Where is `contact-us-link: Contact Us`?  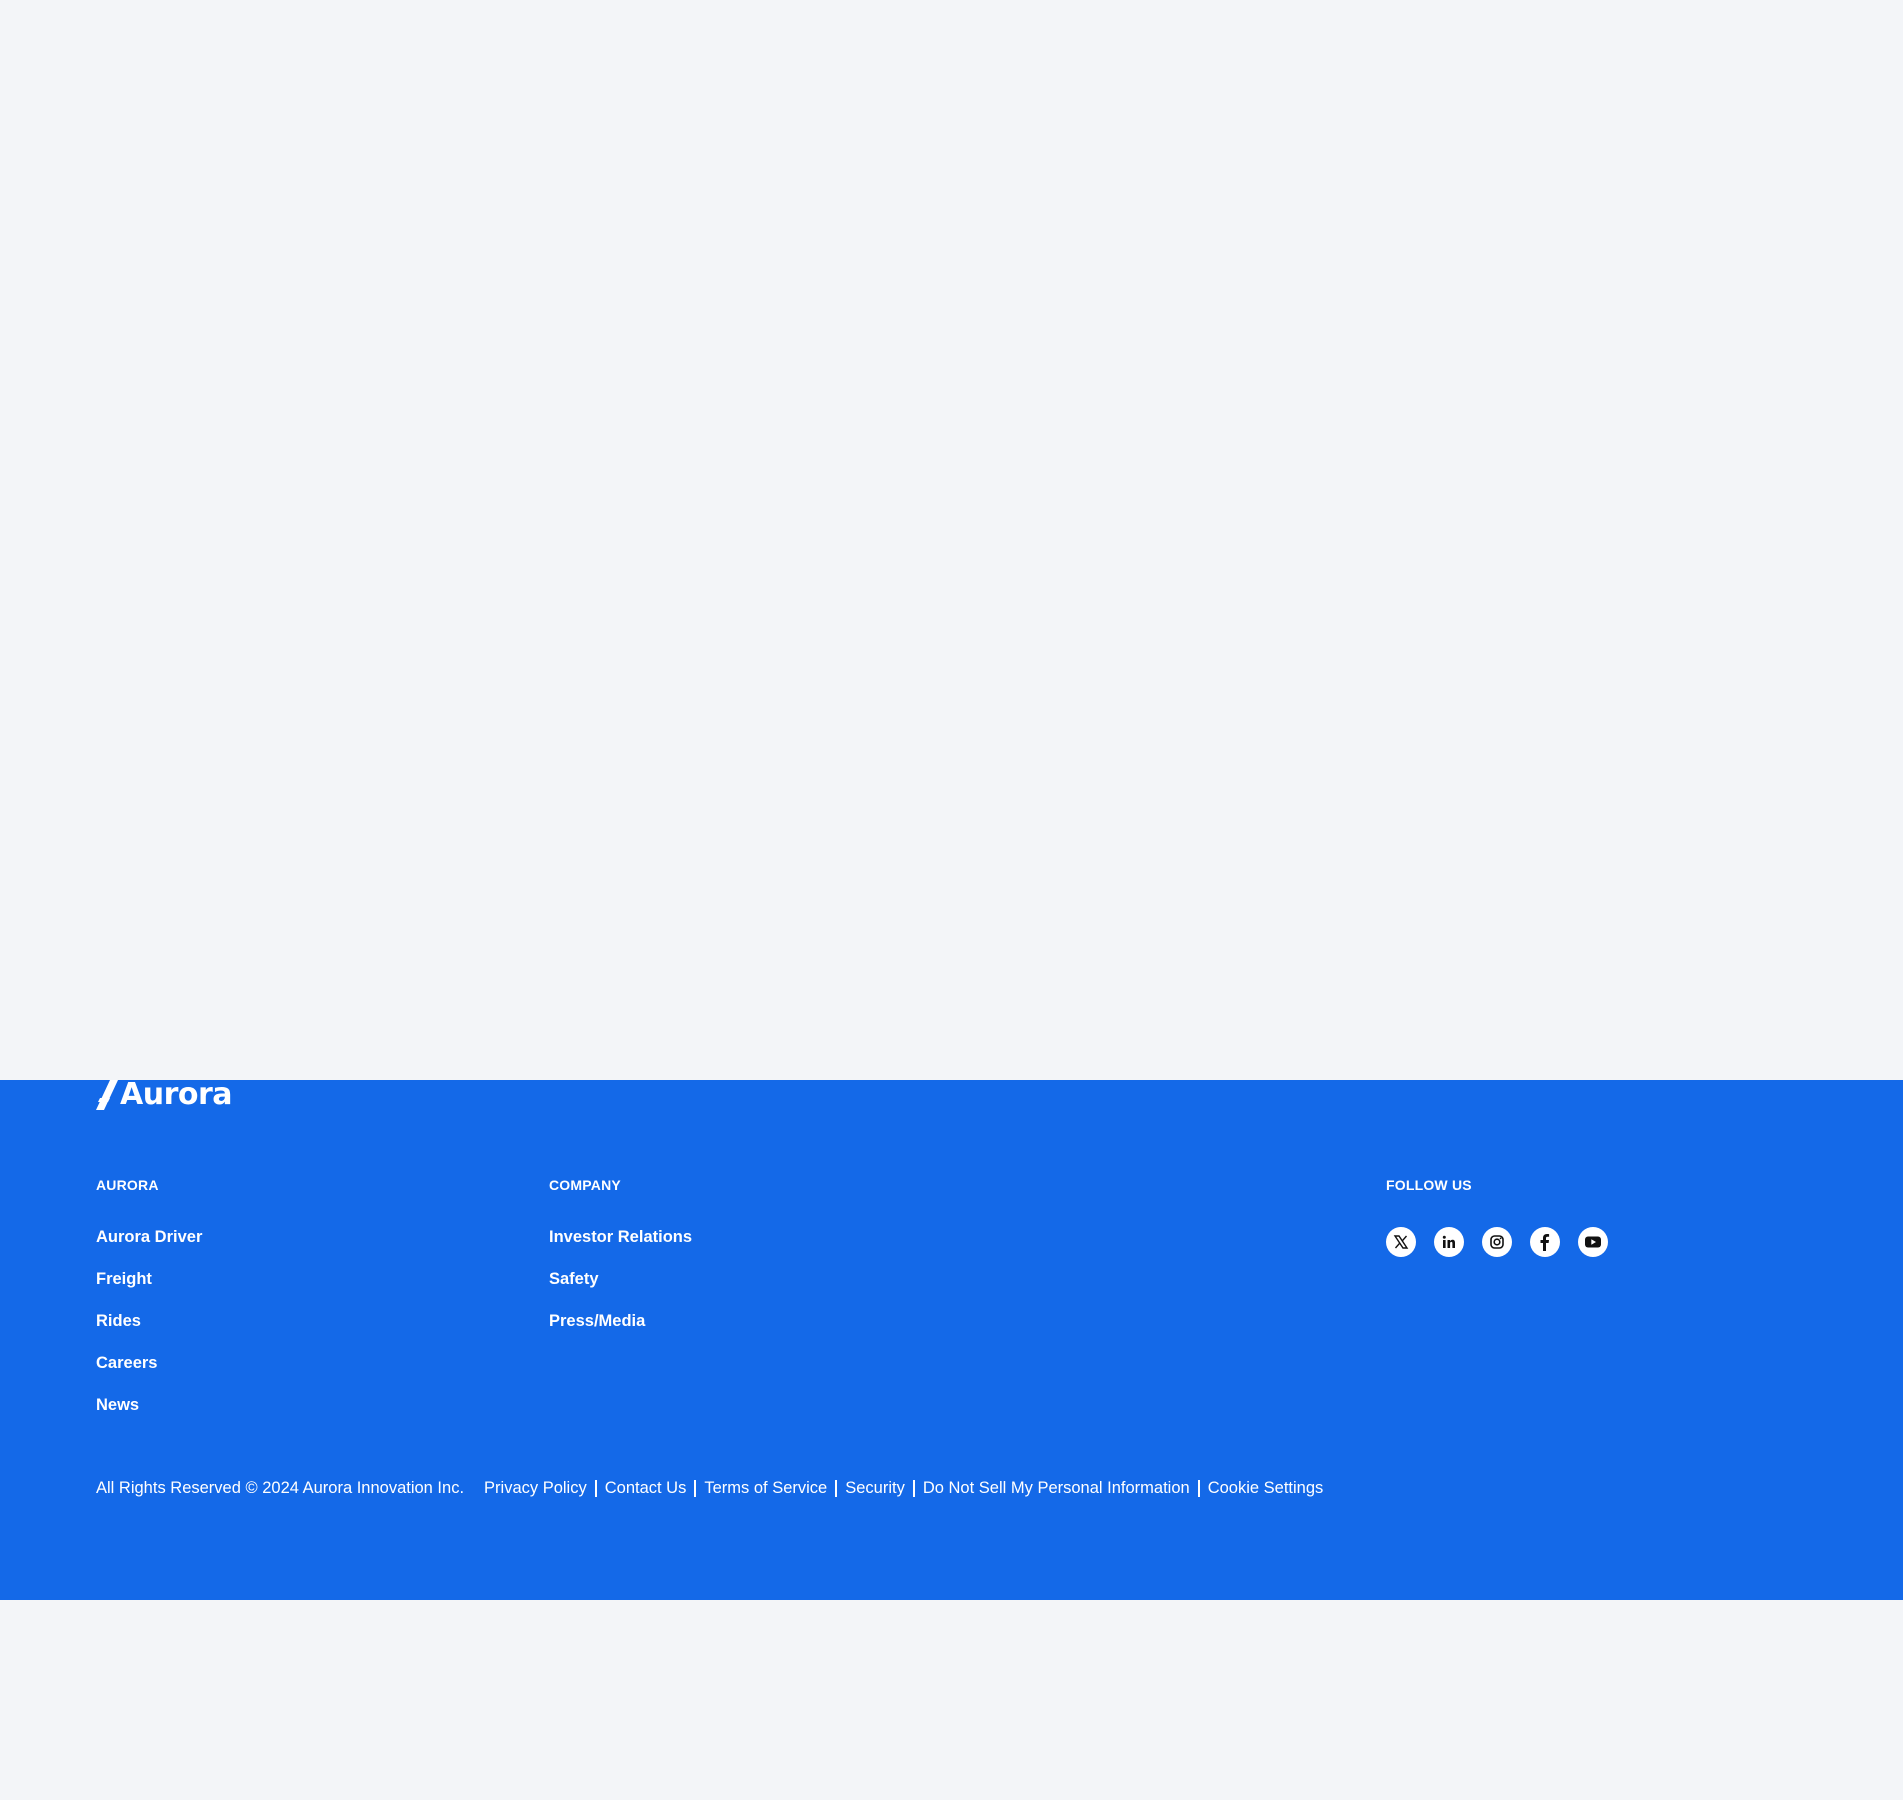 contact-us-link: Contact Us is located at coordinates (646, 1488).